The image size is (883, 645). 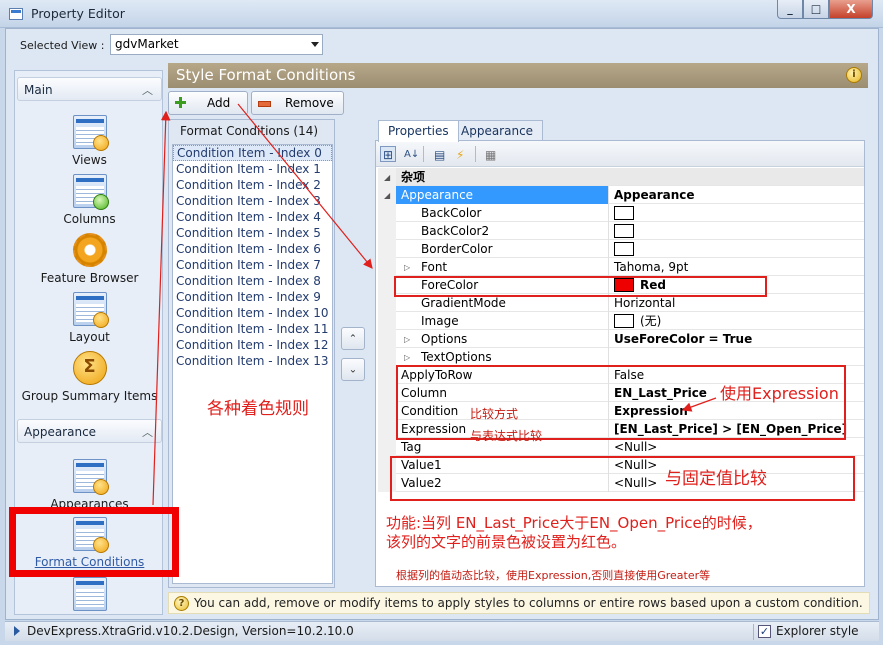 I want to click on list-item: Condition Item - Index 8, so click(x=252, y=281).